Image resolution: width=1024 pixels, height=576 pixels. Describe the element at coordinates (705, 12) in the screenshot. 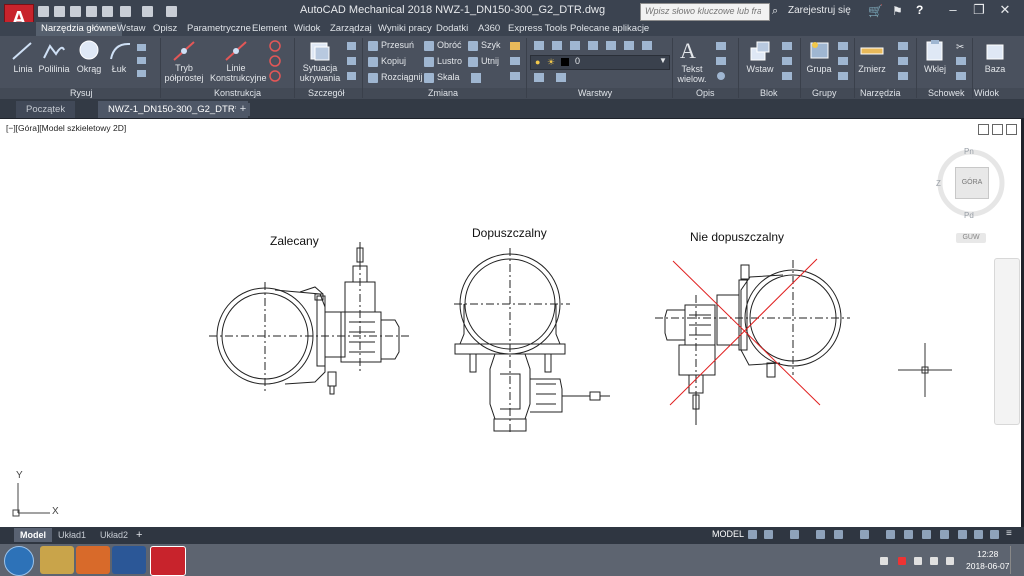

I see `search-box` at that location.